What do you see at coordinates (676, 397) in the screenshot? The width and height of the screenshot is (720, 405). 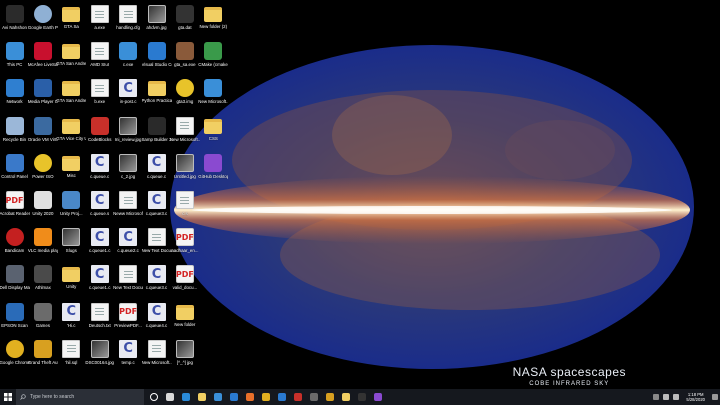 I see `volume-icon` at bounding box center [676, 397].